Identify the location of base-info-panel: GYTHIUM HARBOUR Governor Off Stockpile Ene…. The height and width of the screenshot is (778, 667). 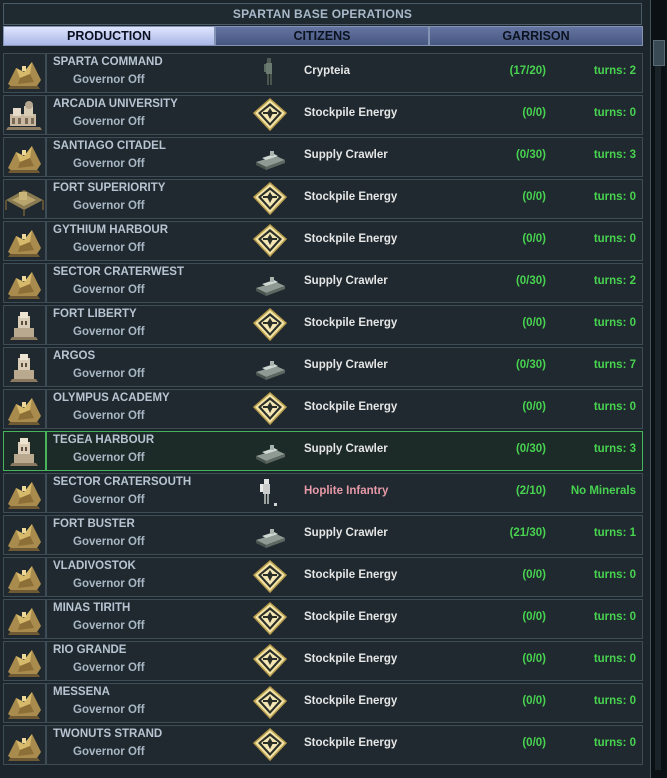
(344, 241).